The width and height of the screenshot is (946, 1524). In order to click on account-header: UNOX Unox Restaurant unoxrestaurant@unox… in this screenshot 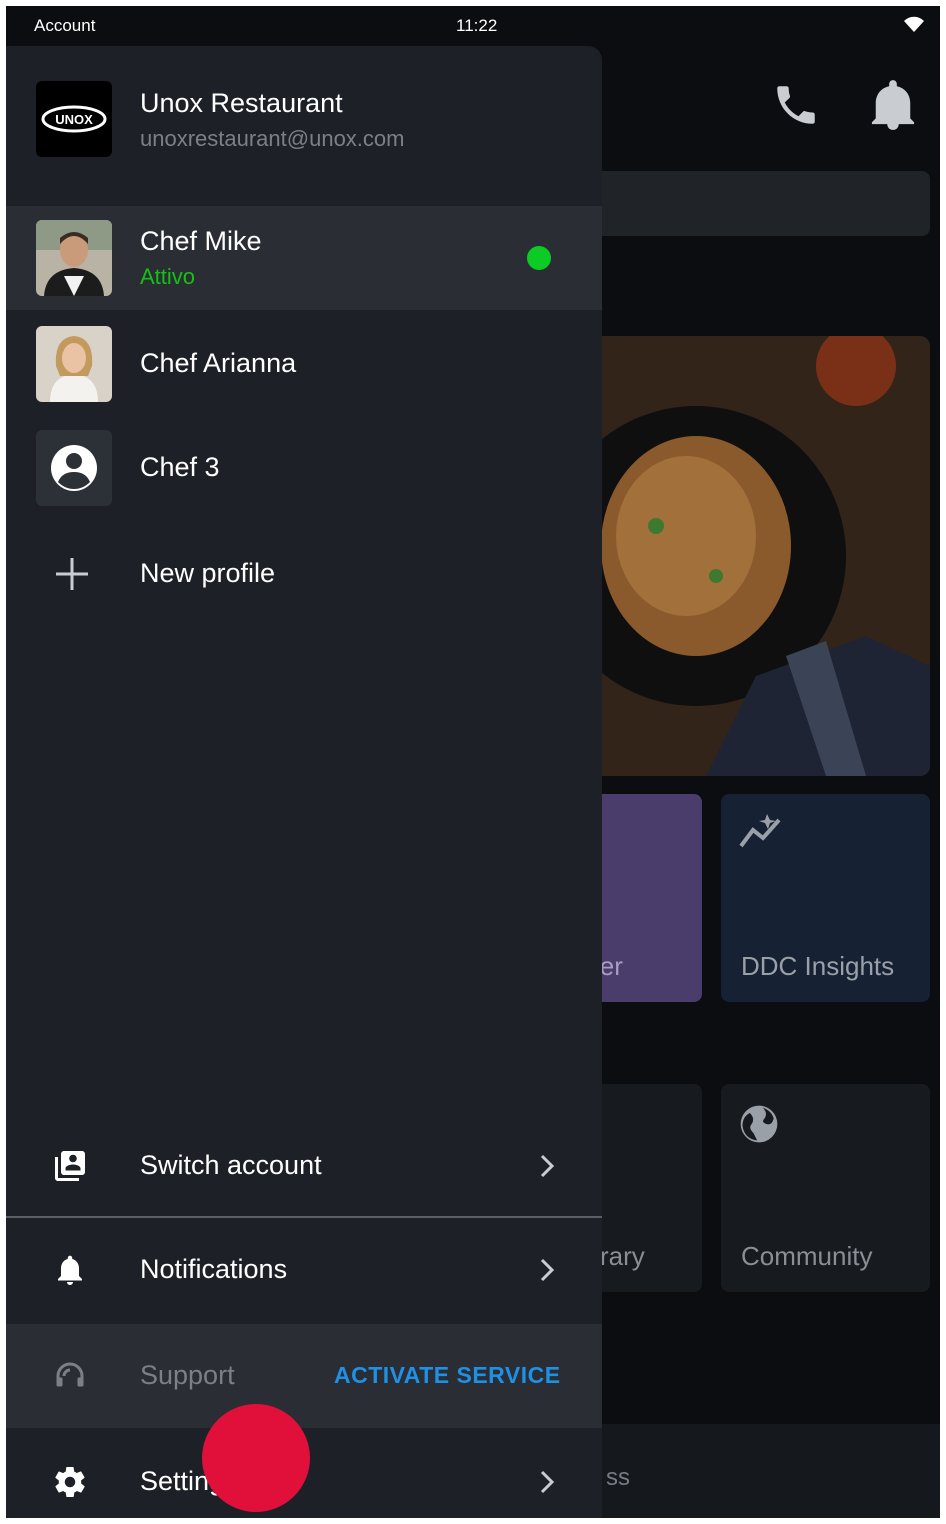, I will do `click(304, 126)`.